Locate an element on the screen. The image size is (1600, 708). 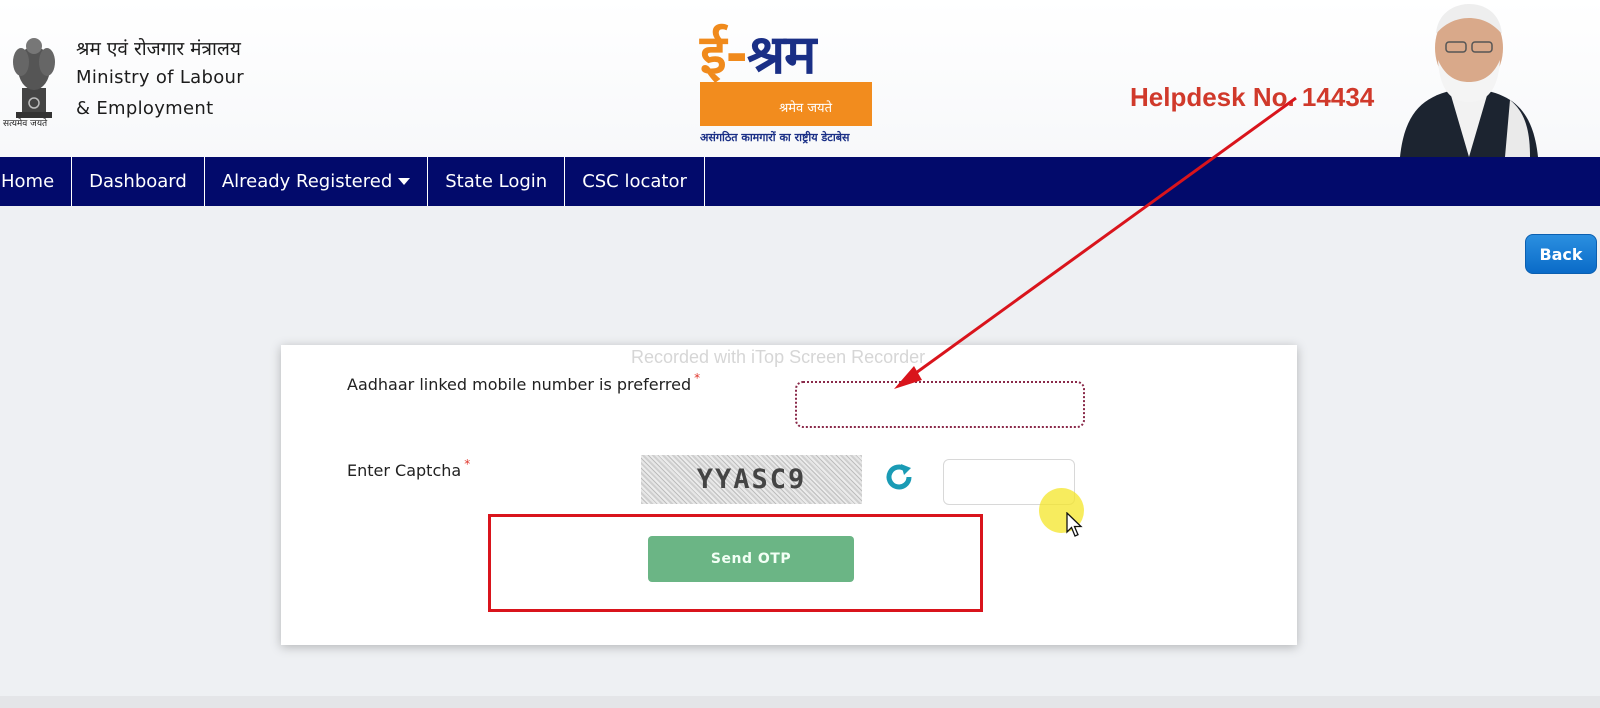
nav-dashboard: Dashboard is located at coordinates (138, 181).